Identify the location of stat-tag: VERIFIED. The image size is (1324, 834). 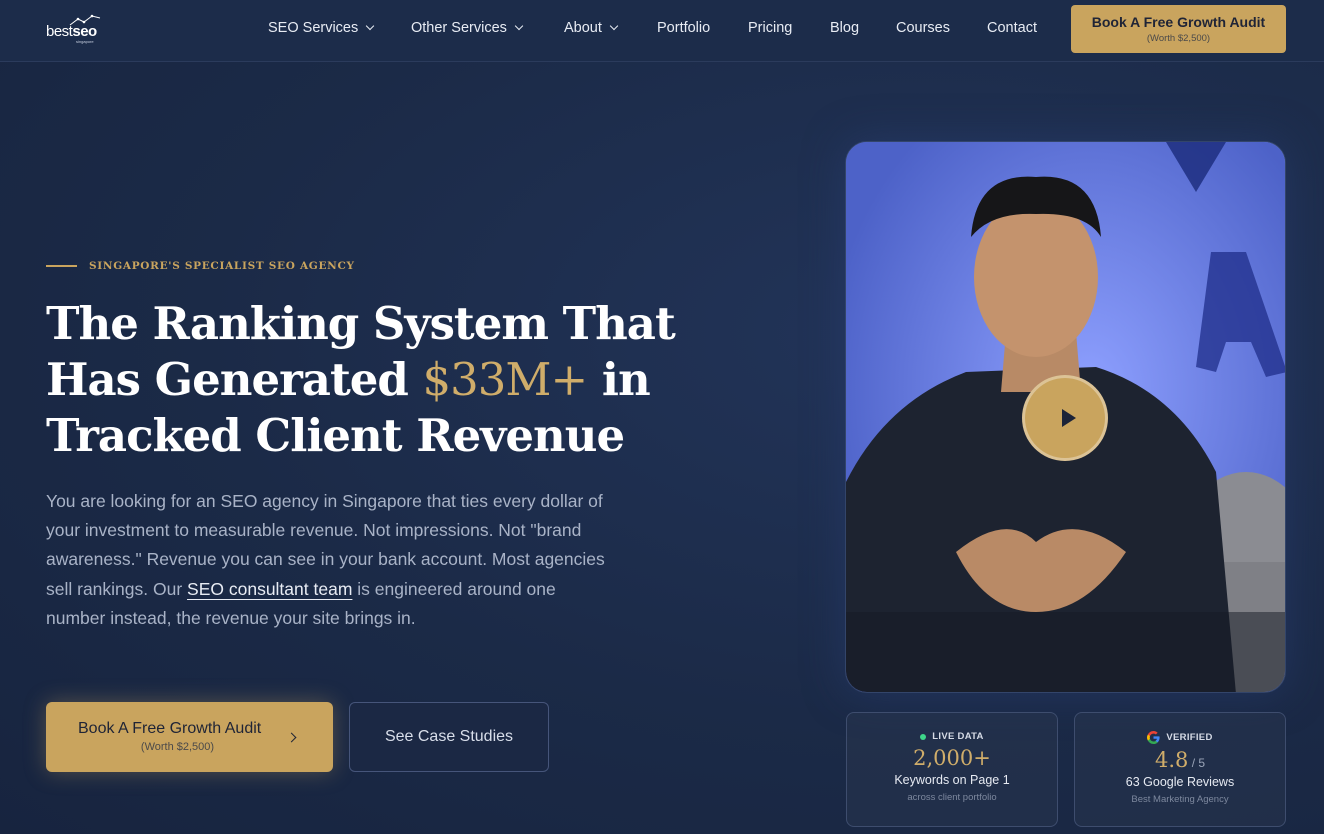
(1180, 737).